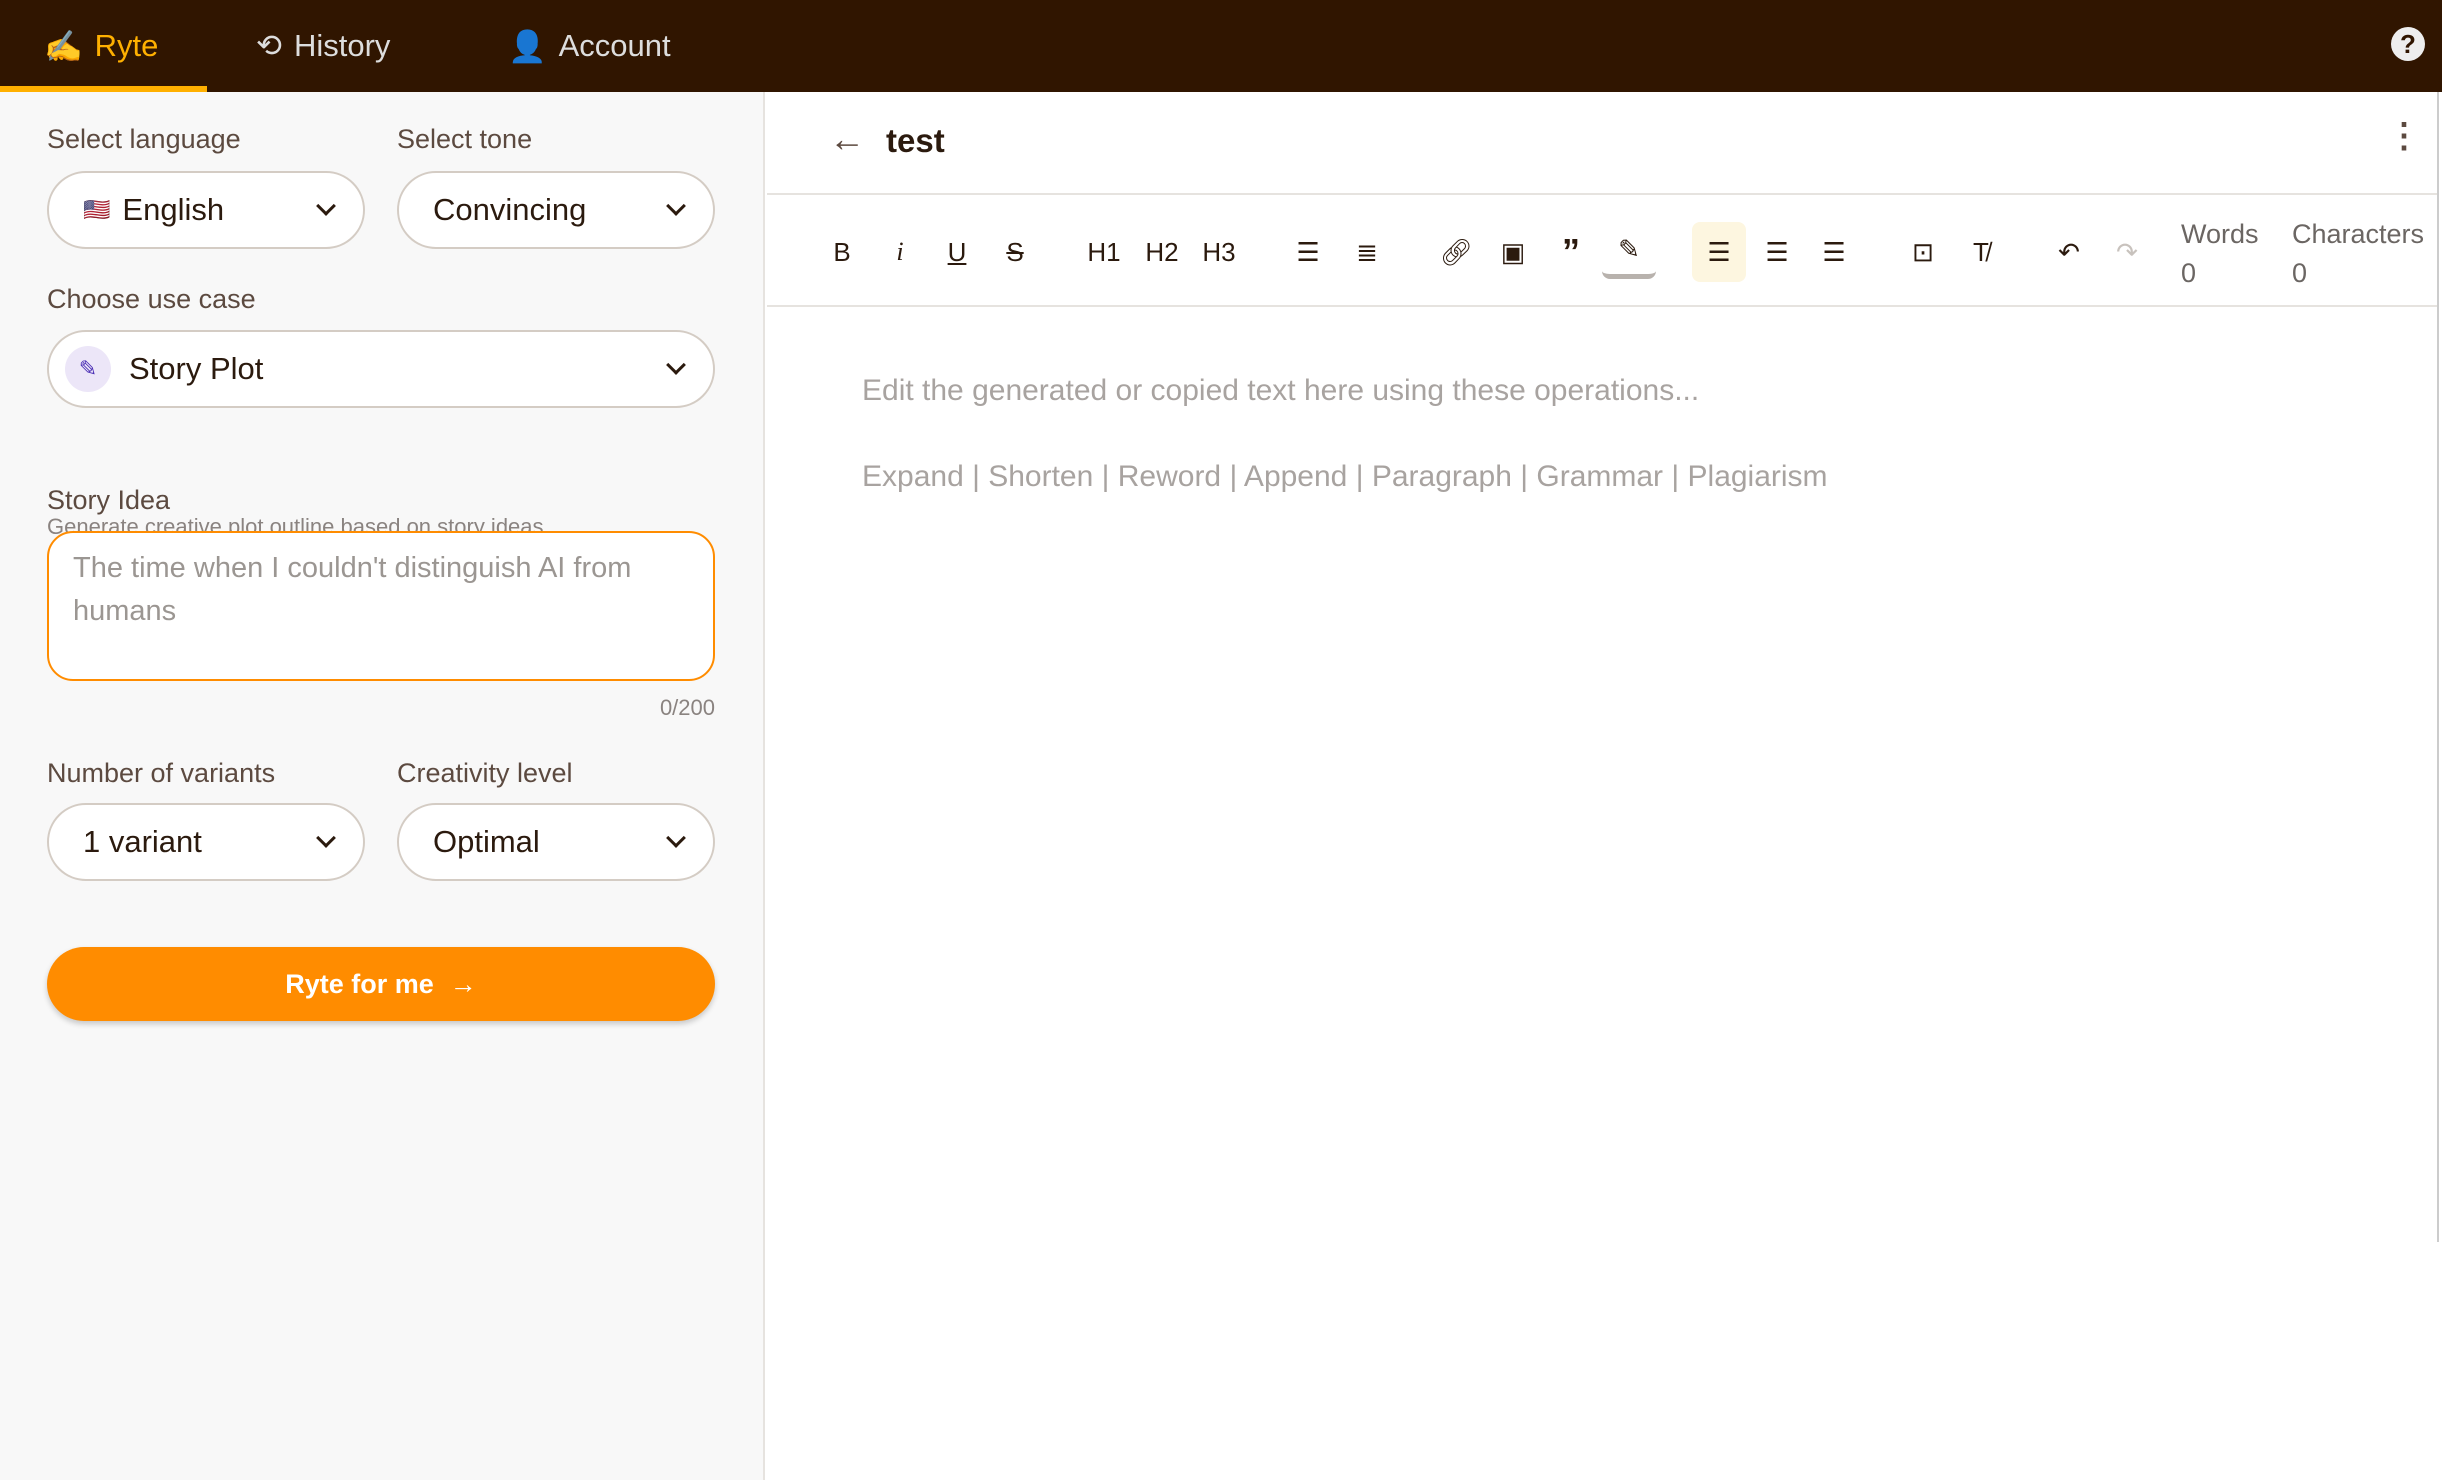  What do you see at coordinates (1104, 252) in the screenshot?
I see `h1-button: H1` at bounding box center [1104, 252].